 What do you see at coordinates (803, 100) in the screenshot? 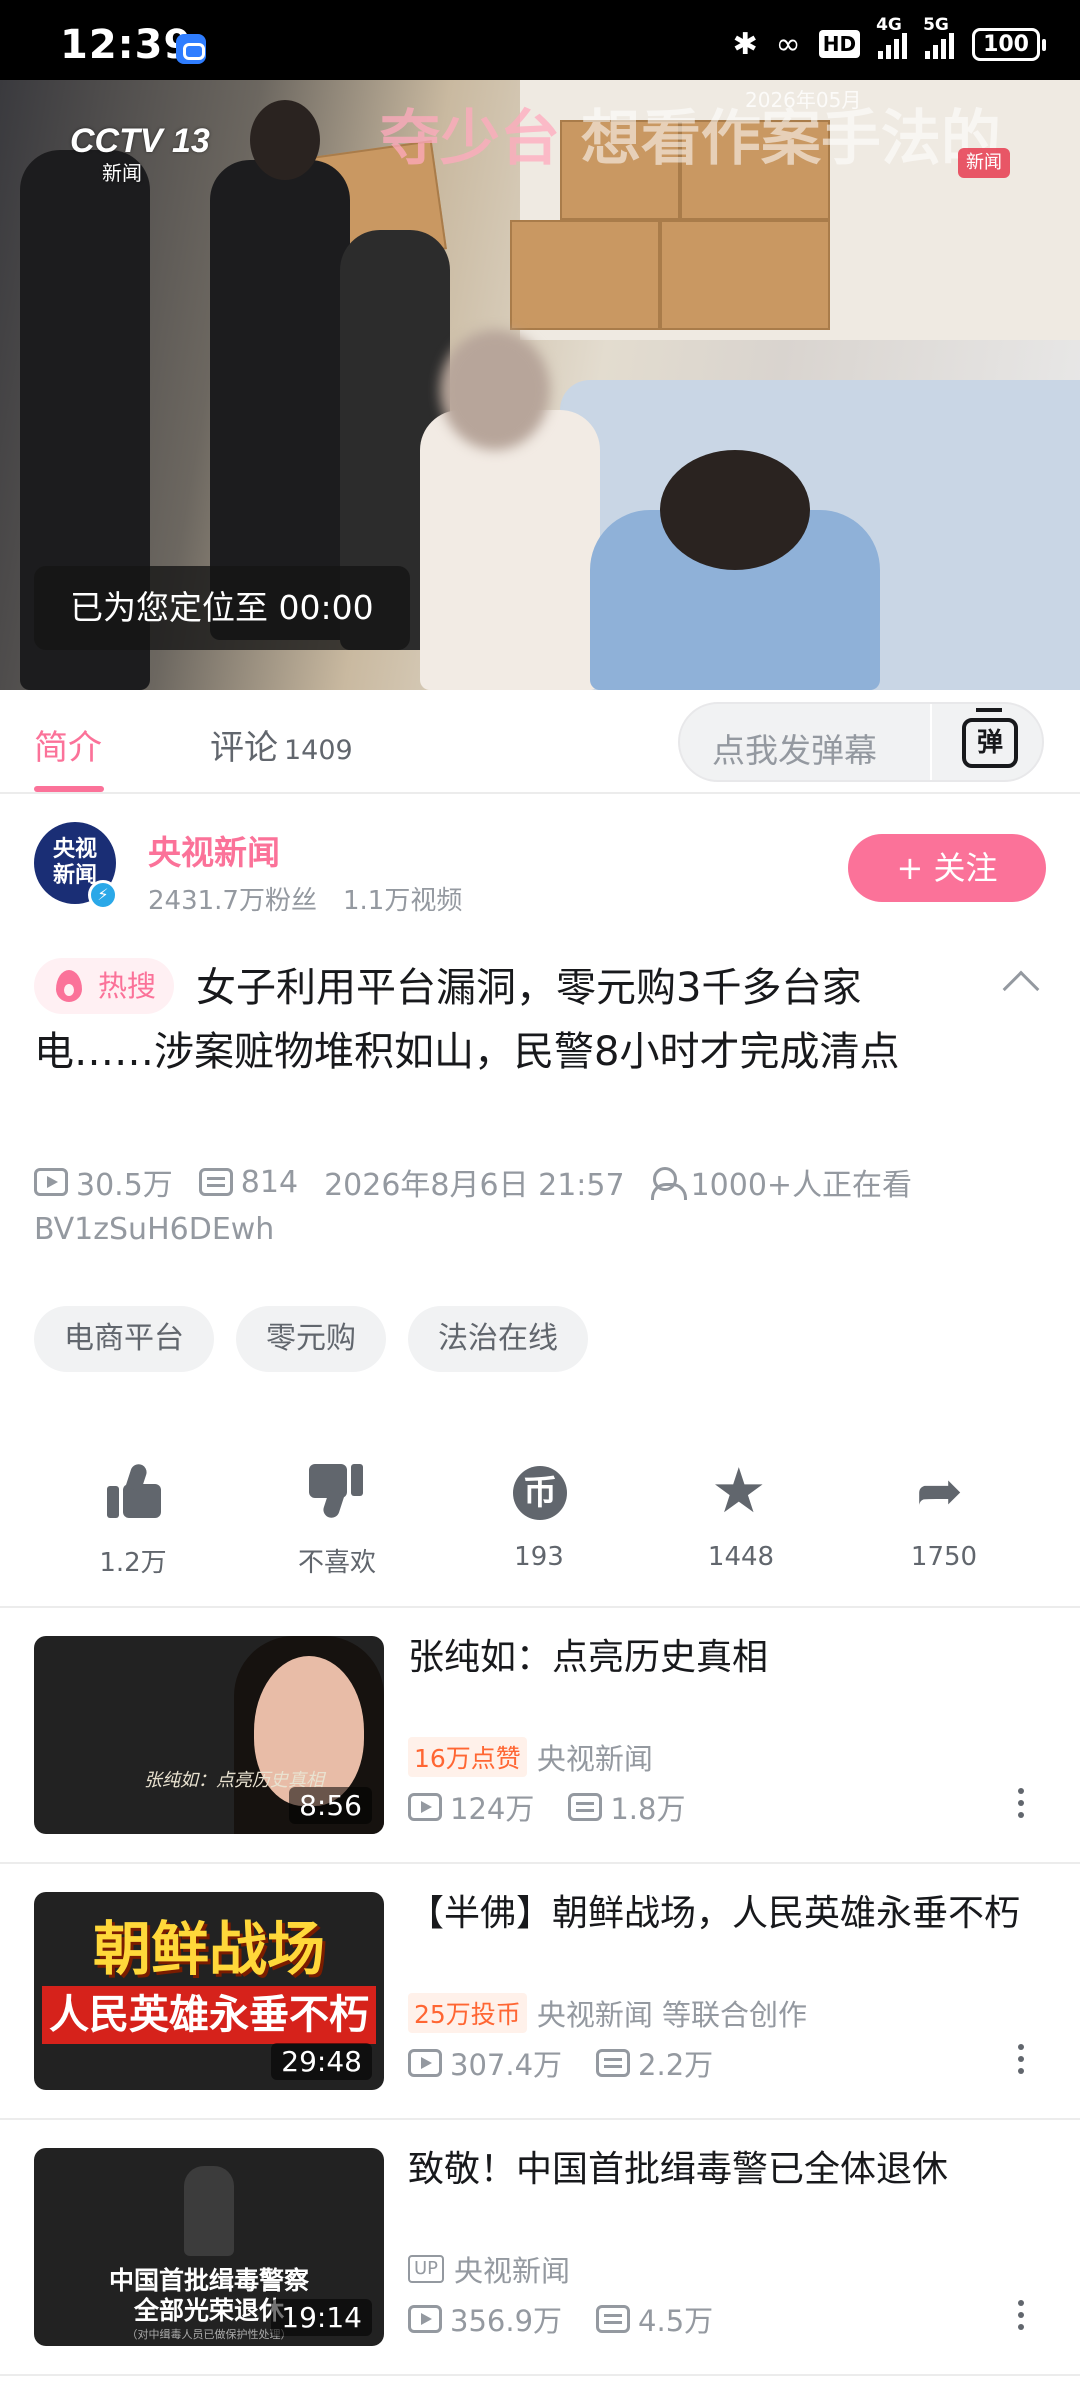
I see `video-timestamp: 2026年05月` at bounding box center [803, 100].